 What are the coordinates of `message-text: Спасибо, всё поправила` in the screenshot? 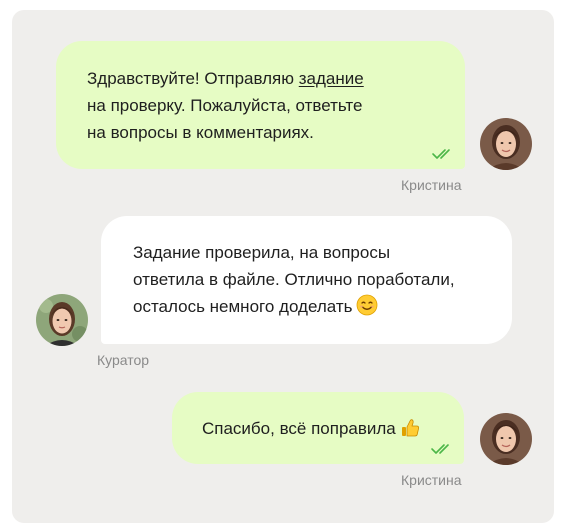 It's located at (299, 428).